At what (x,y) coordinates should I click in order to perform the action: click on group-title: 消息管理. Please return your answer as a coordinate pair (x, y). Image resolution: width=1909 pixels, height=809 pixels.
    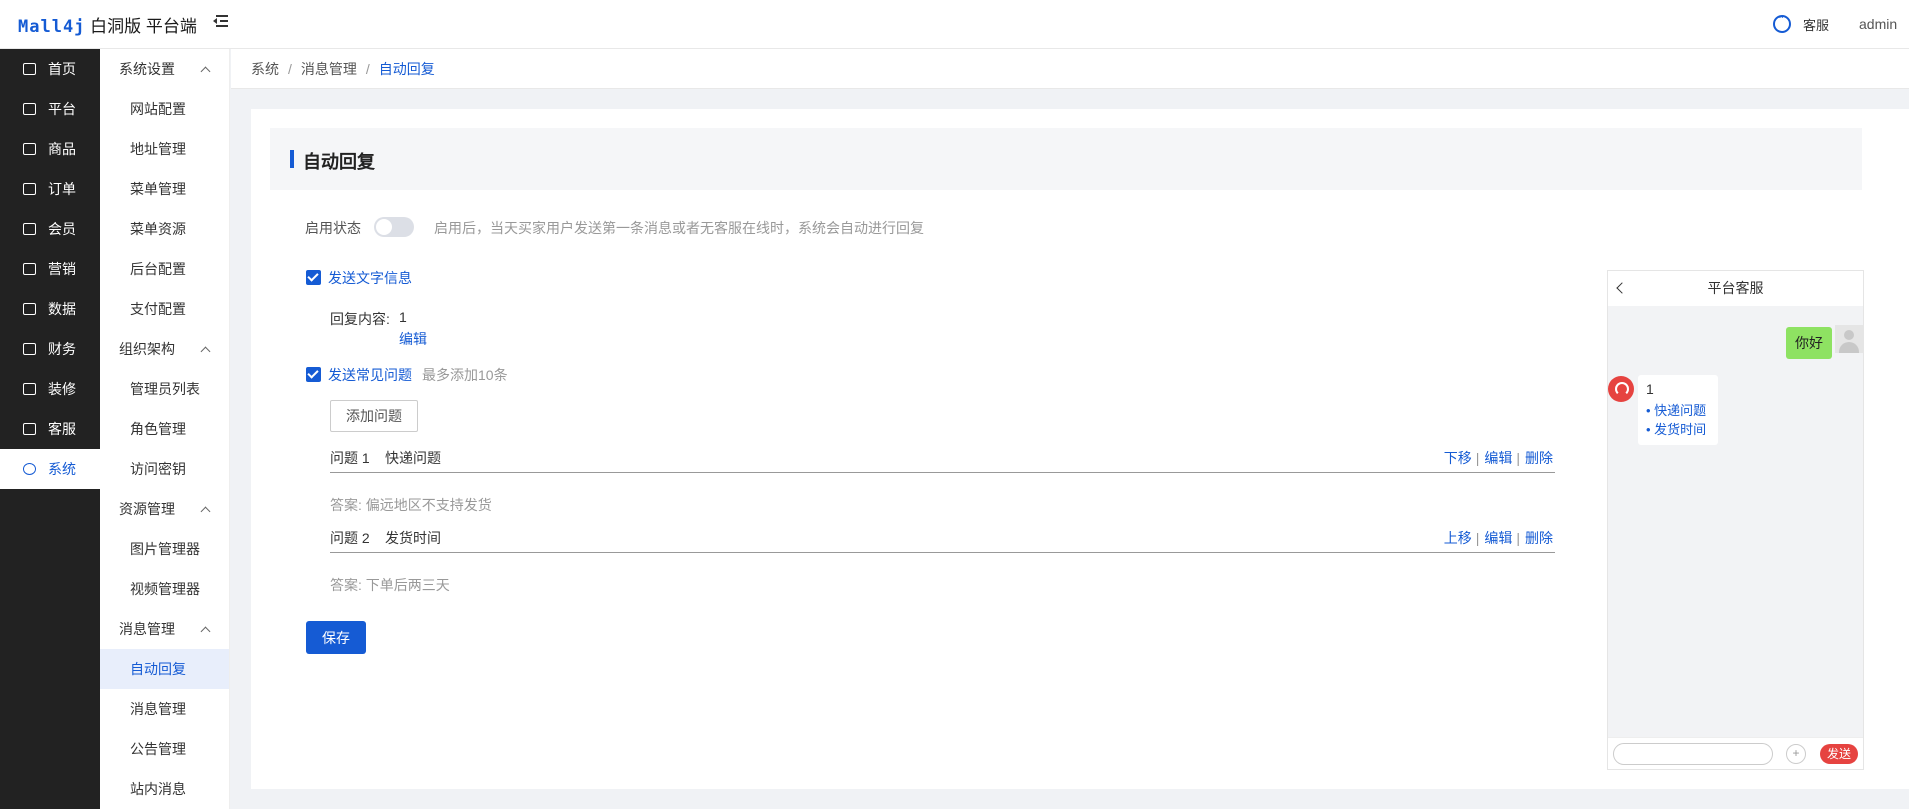
    Looking at the image, I should click on (147, 629).